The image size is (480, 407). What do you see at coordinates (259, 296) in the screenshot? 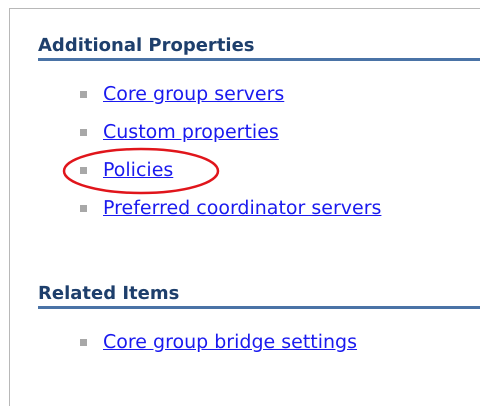
I see `section-heading: Related Items` at bounding box center [259, 296].